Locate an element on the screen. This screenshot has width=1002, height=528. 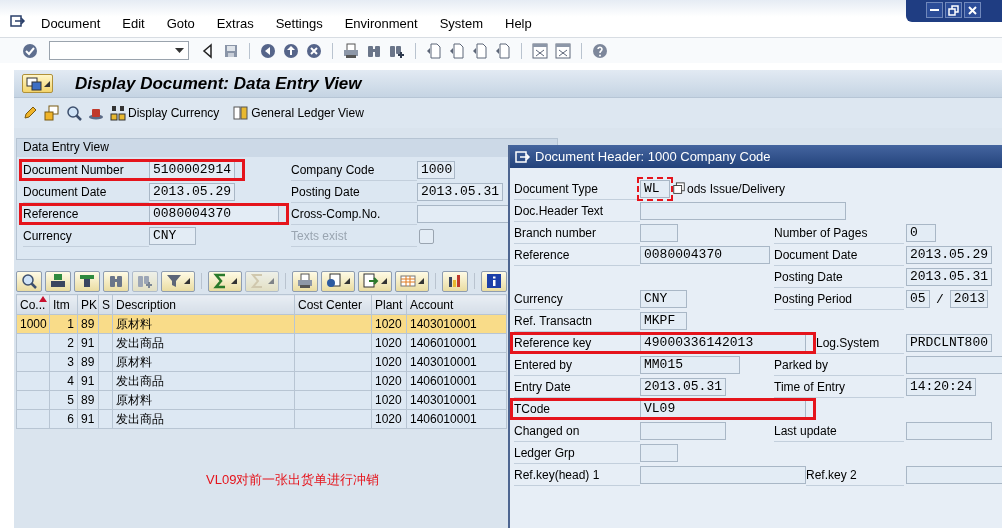
field-label: Posting Date is located at coordinates (839, 277).